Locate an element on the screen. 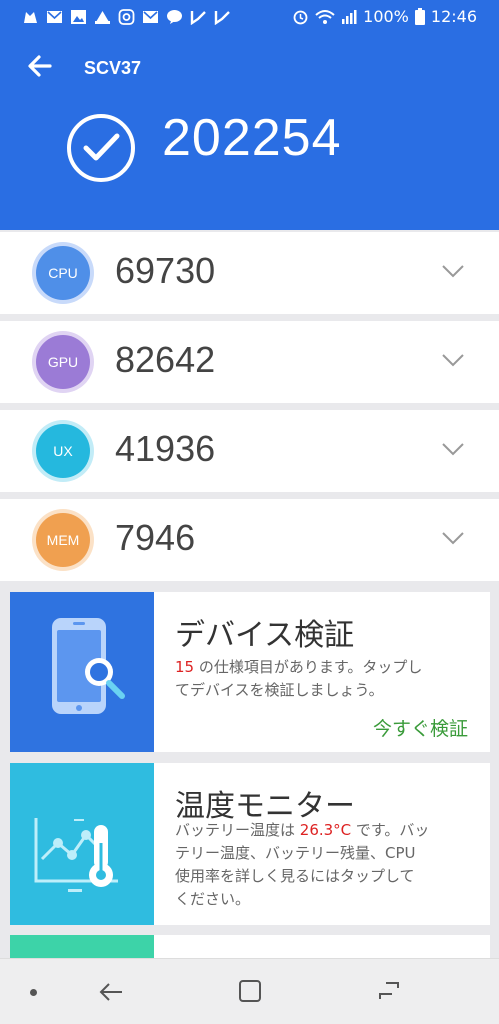 This screenshot has height=1024, width=499. score-row-cpu: CPU 69730 is located at coordinates (249, 273).